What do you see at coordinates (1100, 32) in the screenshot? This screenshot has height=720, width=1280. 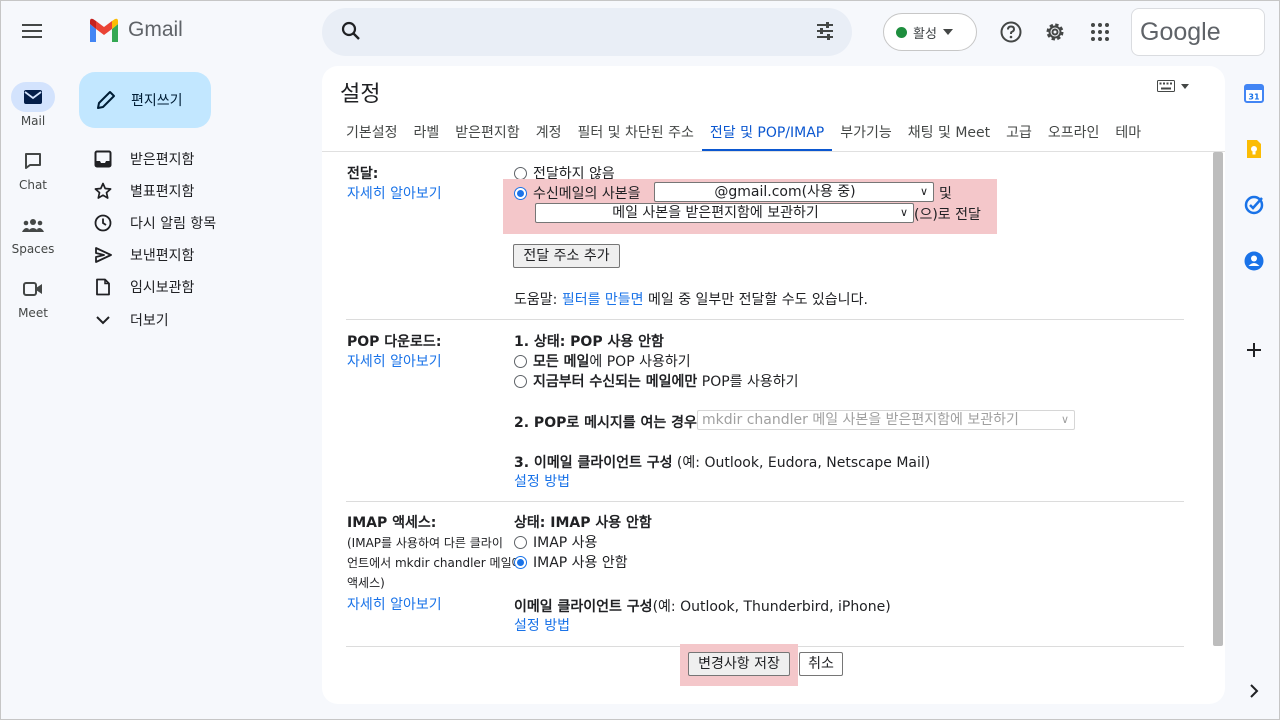 I see `apps-grid-icon` at bounding box center [1100, 32].